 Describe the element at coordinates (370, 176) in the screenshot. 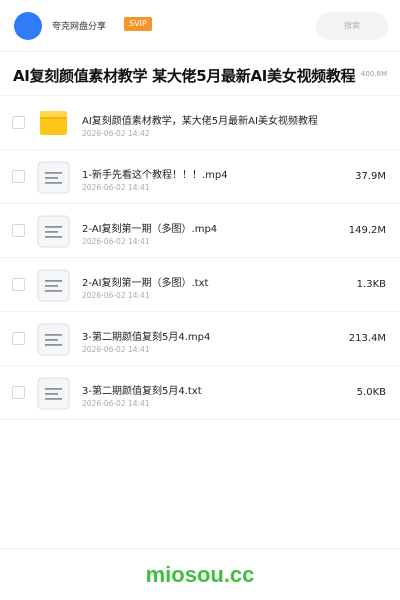

I see `file-size: 37.9M` at that location.